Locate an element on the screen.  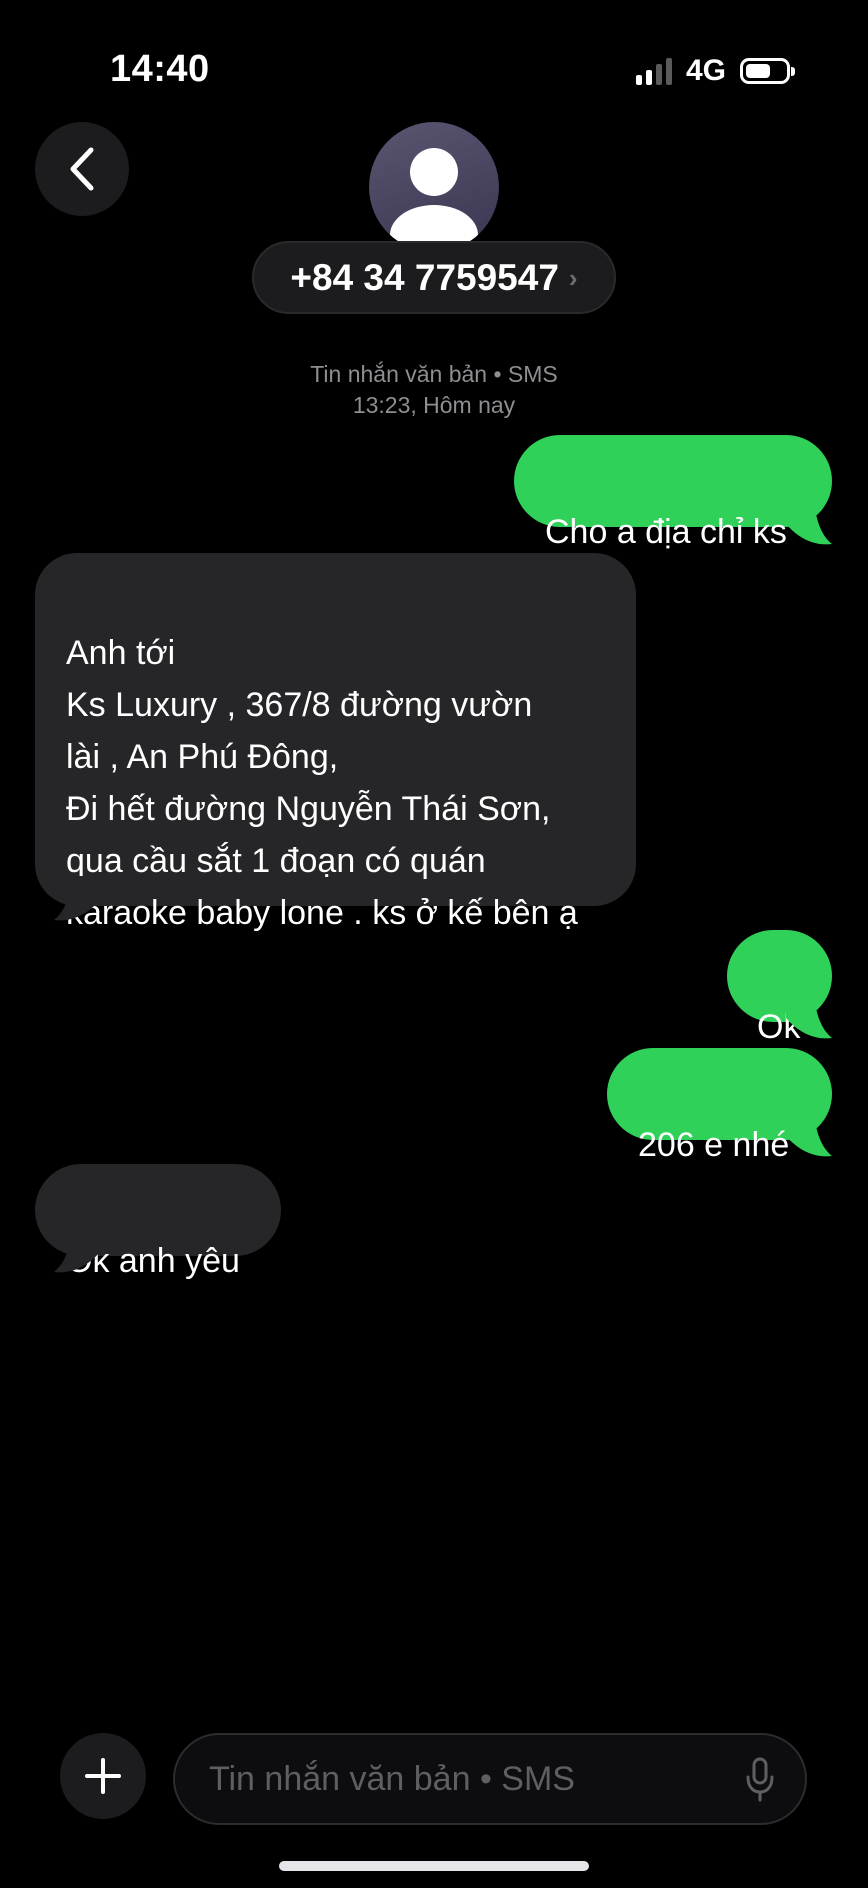
chevron-right-icon: › is located at coordinates (573, 278).